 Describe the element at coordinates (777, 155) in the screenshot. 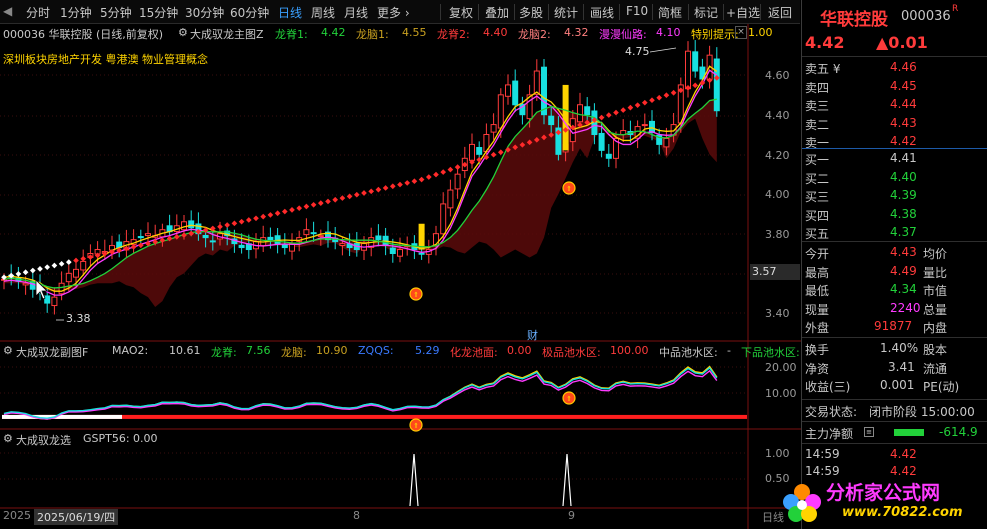

I see `y-axis-tick-label: 4.20` at that location.